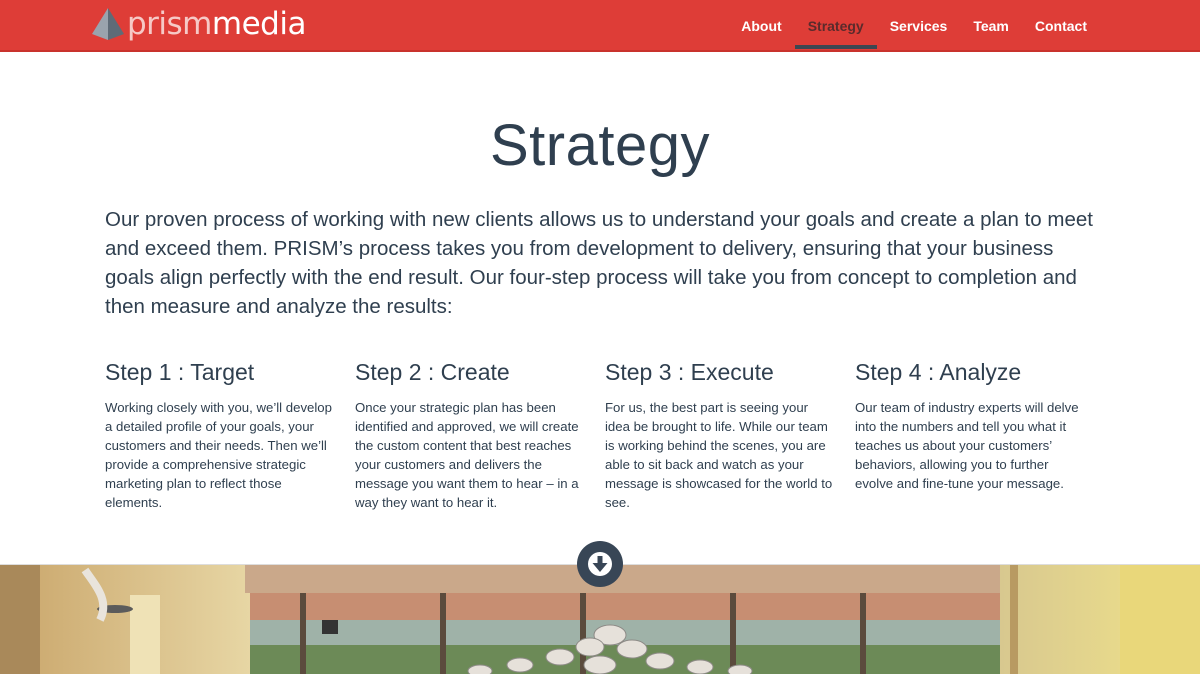 This screenshot has height=674, width=1200. I want to click on scroll-down-button, so click(600, 564).